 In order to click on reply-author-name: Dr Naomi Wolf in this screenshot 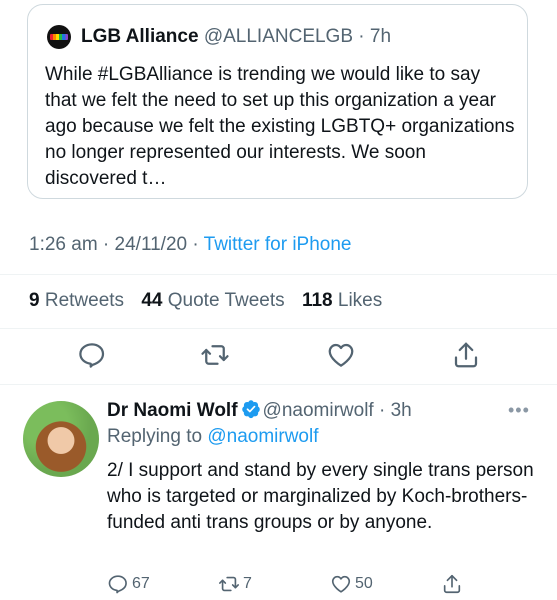, I will do `click(172, 410)`.